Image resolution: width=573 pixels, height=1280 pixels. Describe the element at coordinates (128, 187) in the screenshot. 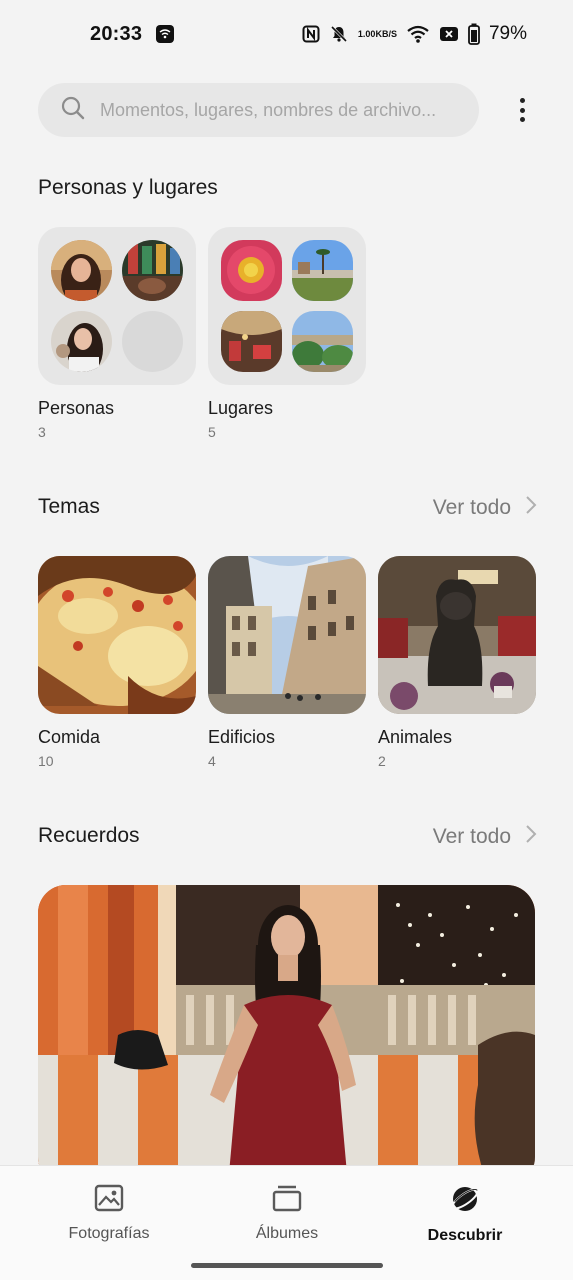

I see `section-title-people-places: Personas y lugares` at that location.